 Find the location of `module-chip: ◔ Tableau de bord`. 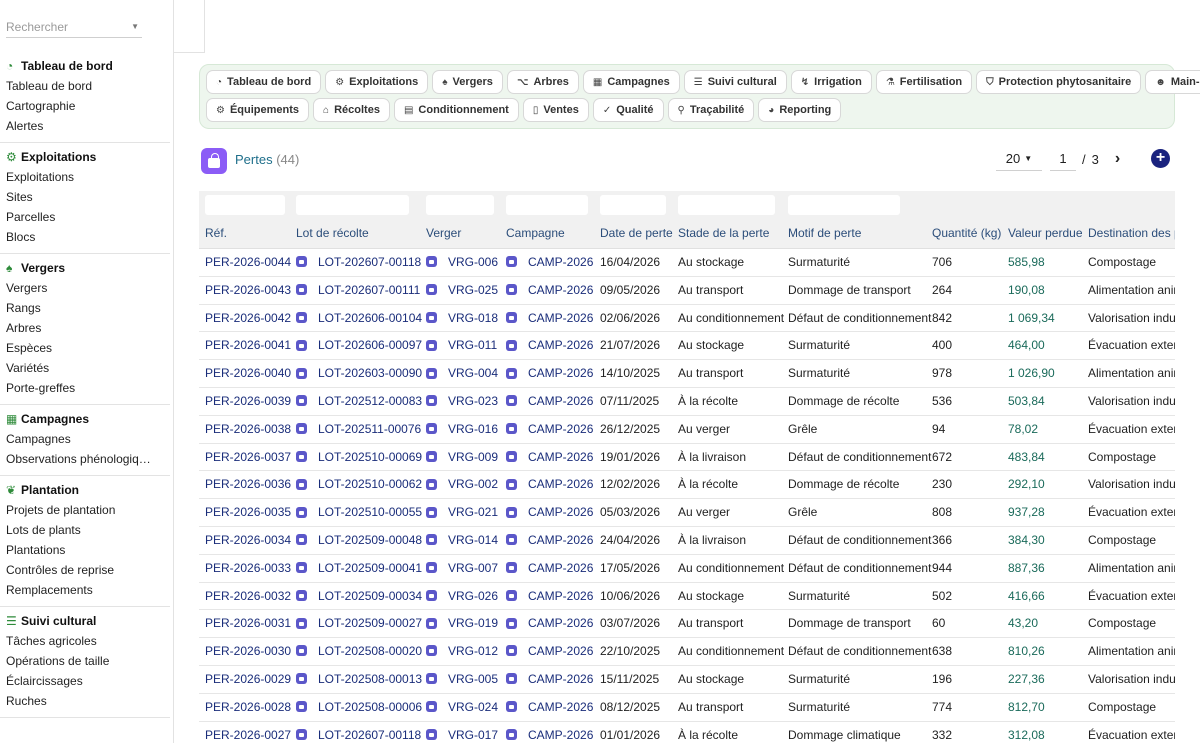

module-chip: ◔ Tableau de bord is located at coordinates (264, 82).